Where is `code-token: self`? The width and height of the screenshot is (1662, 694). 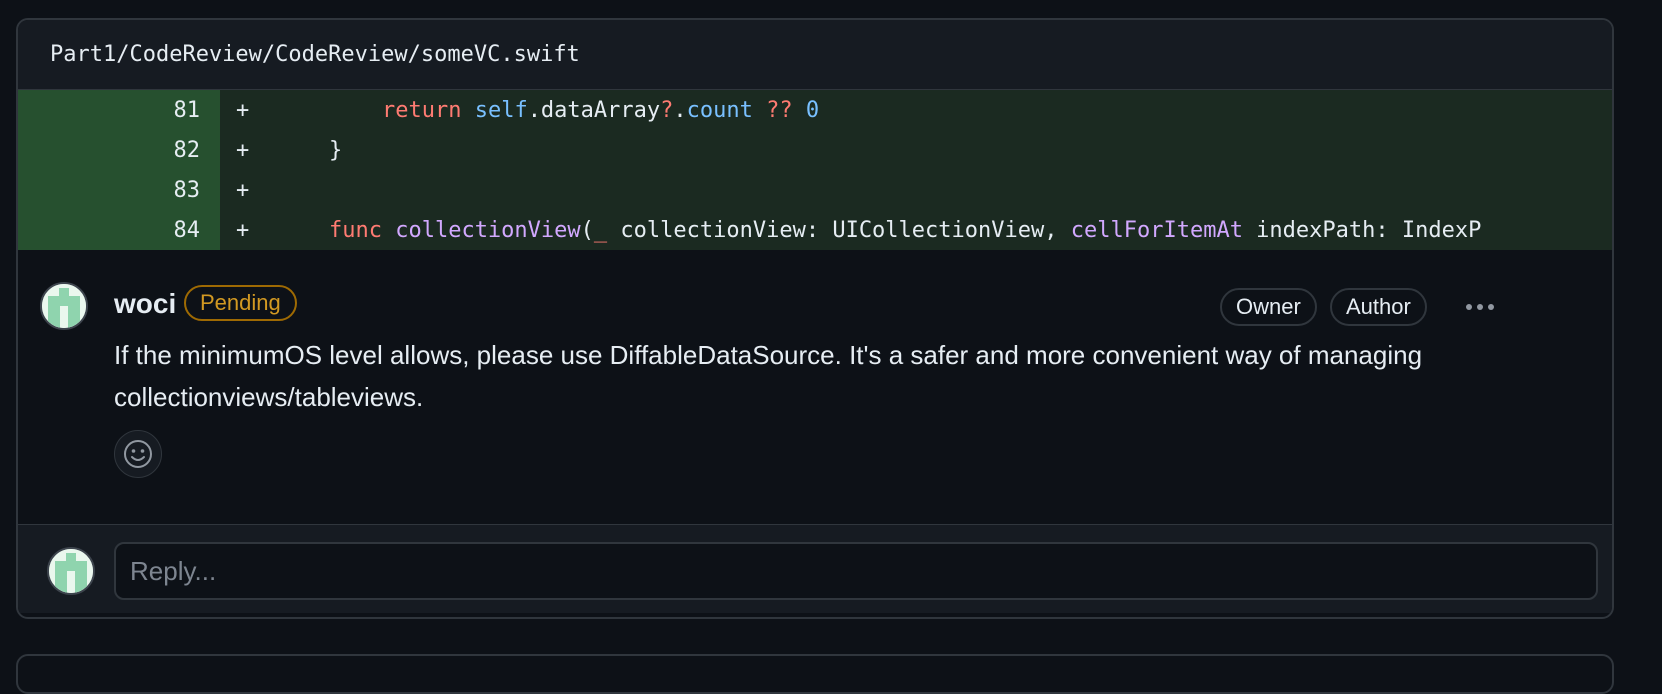
code-token: self is located at coordinates (501, 110).